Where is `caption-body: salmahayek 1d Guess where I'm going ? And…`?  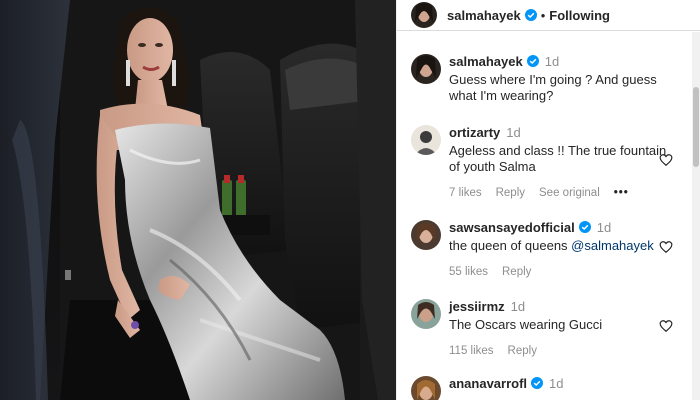
caption-body: salmahayek 1d Guess where I'm going ? And… is located at coordinates (560, 79).